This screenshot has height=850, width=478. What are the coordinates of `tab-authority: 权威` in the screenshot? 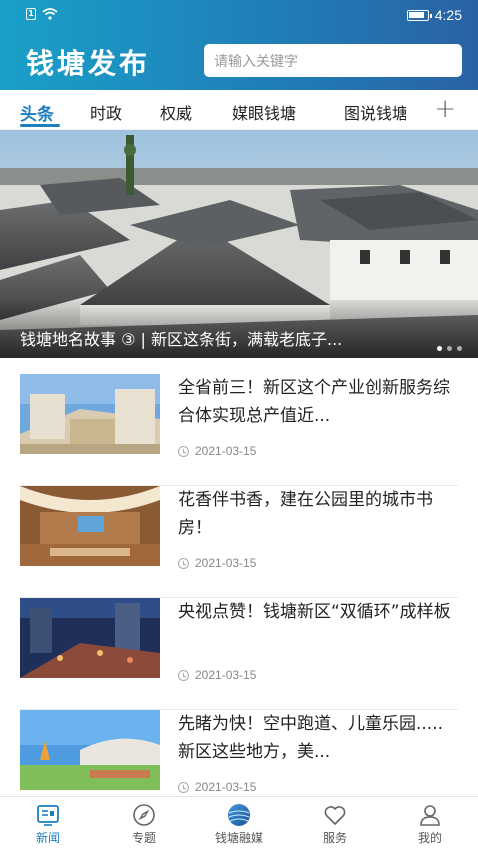 It's located at (176, 112).